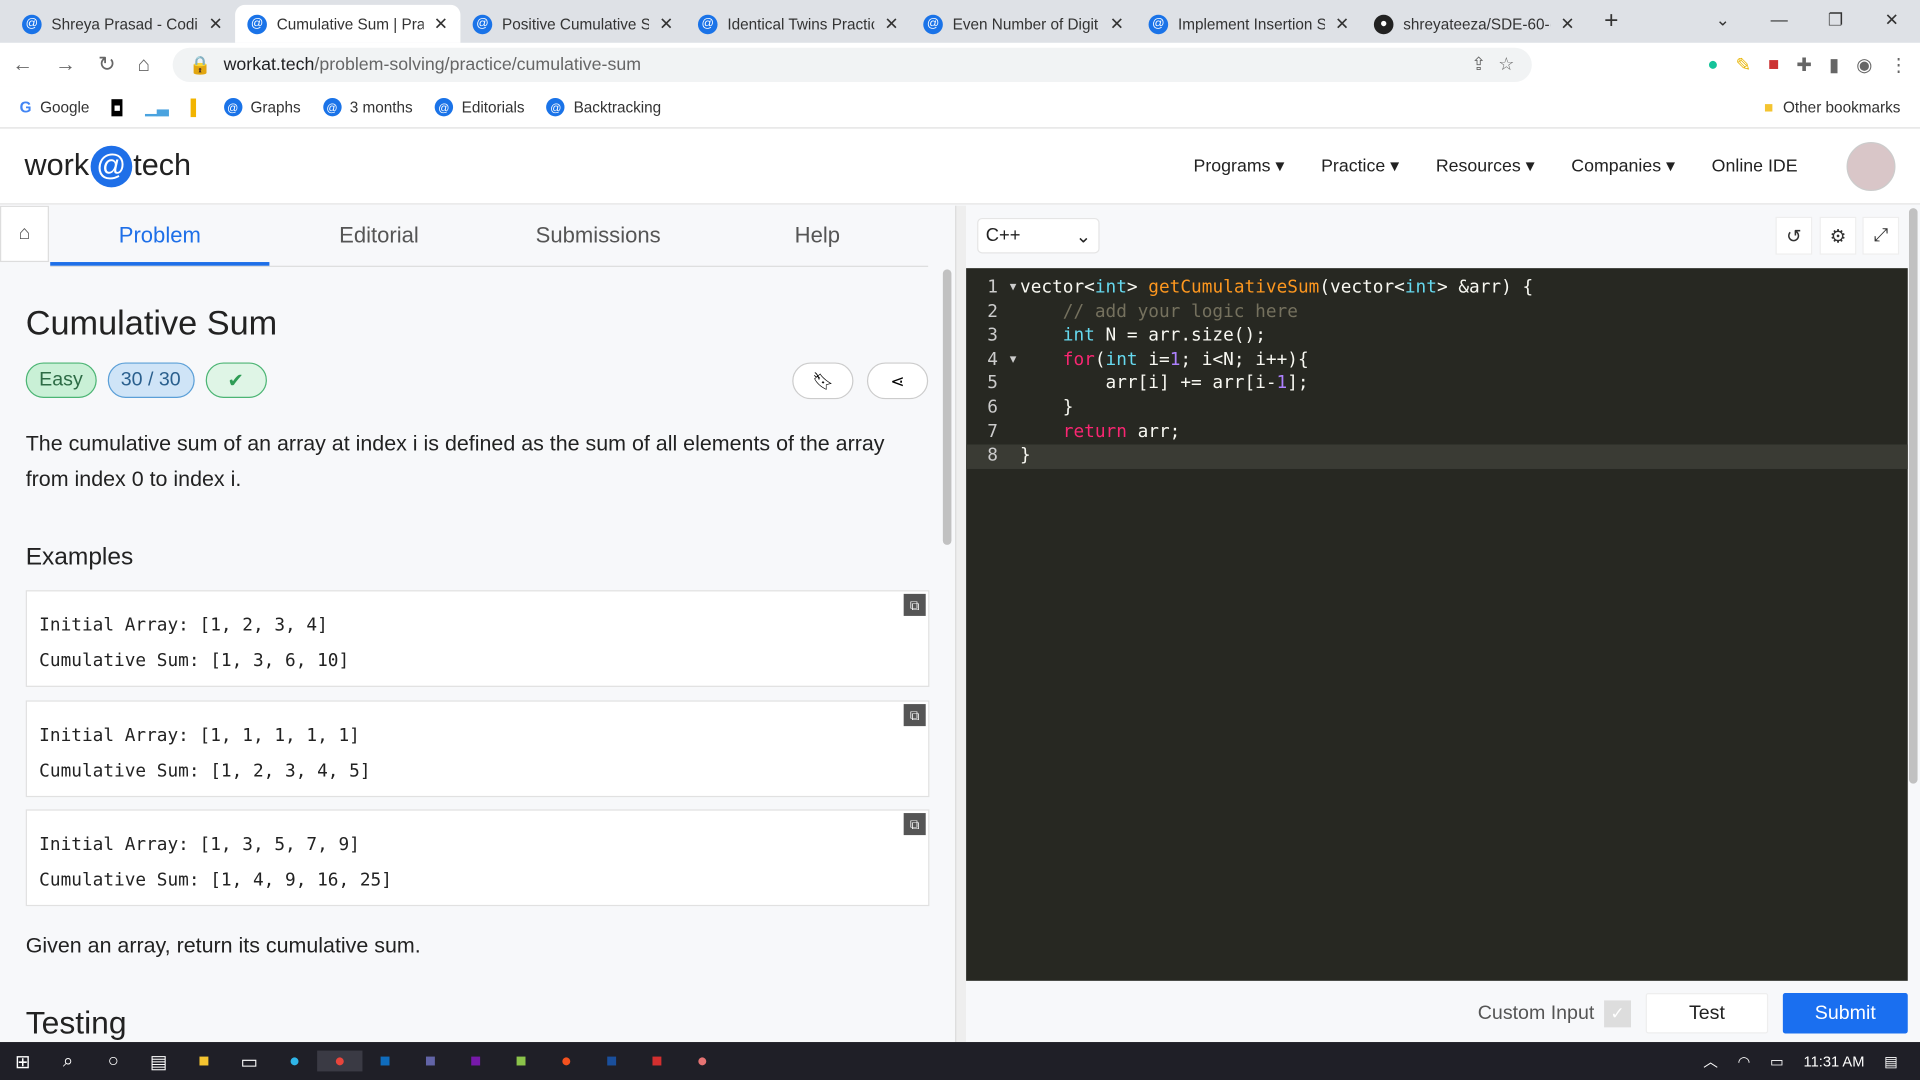 The width and height of the screenshot is (1920, 1080). What do you see at coordinates (22, 1061) in the screenshot?
I see `windows-start-icon: ⊞` at bounding box center [22, 1061].